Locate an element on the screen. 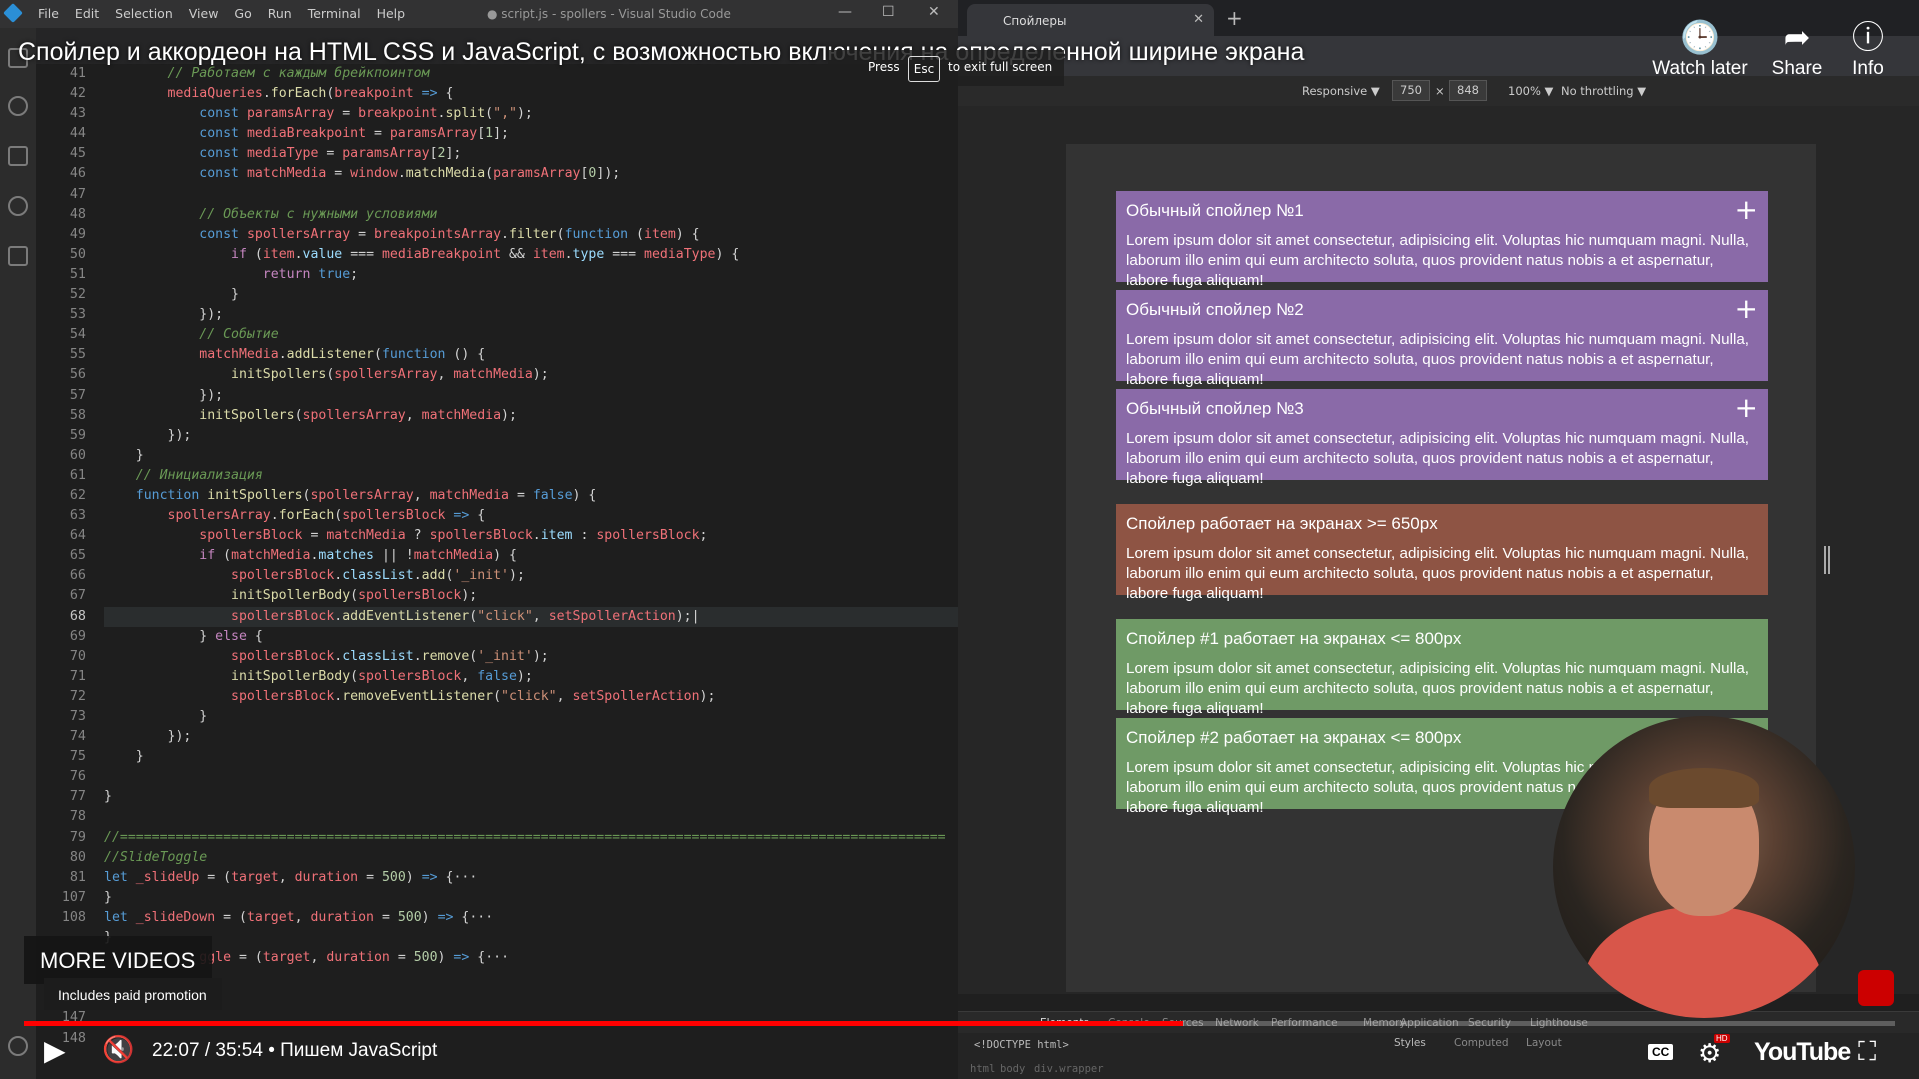 The height and width of the screenshot is (1079, 1919). cc-button: CC is located at coordinates (1661, 1052).